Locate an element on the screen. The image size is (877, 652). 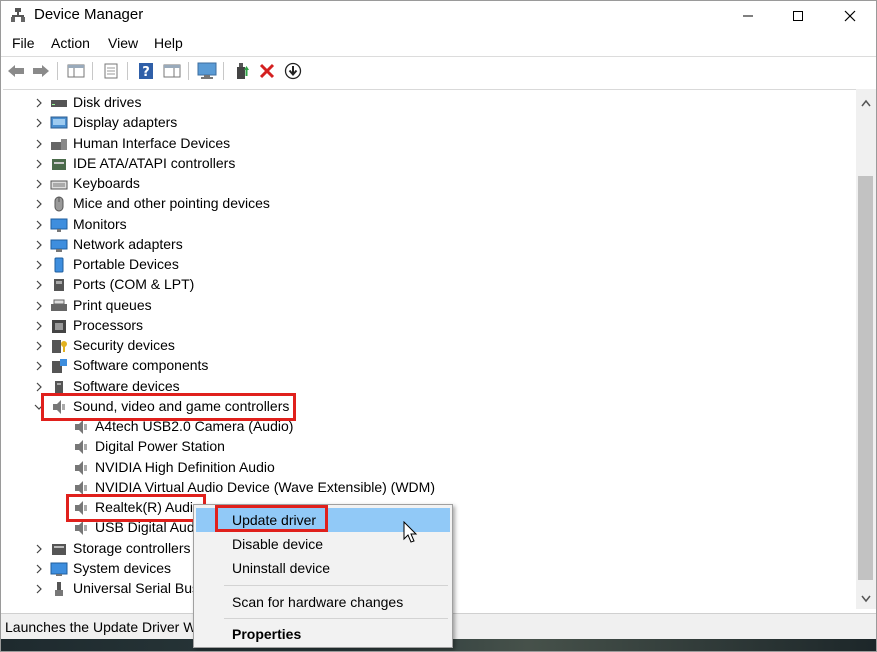
tree-category-row: Print queues is located at coordinates (423, 306).